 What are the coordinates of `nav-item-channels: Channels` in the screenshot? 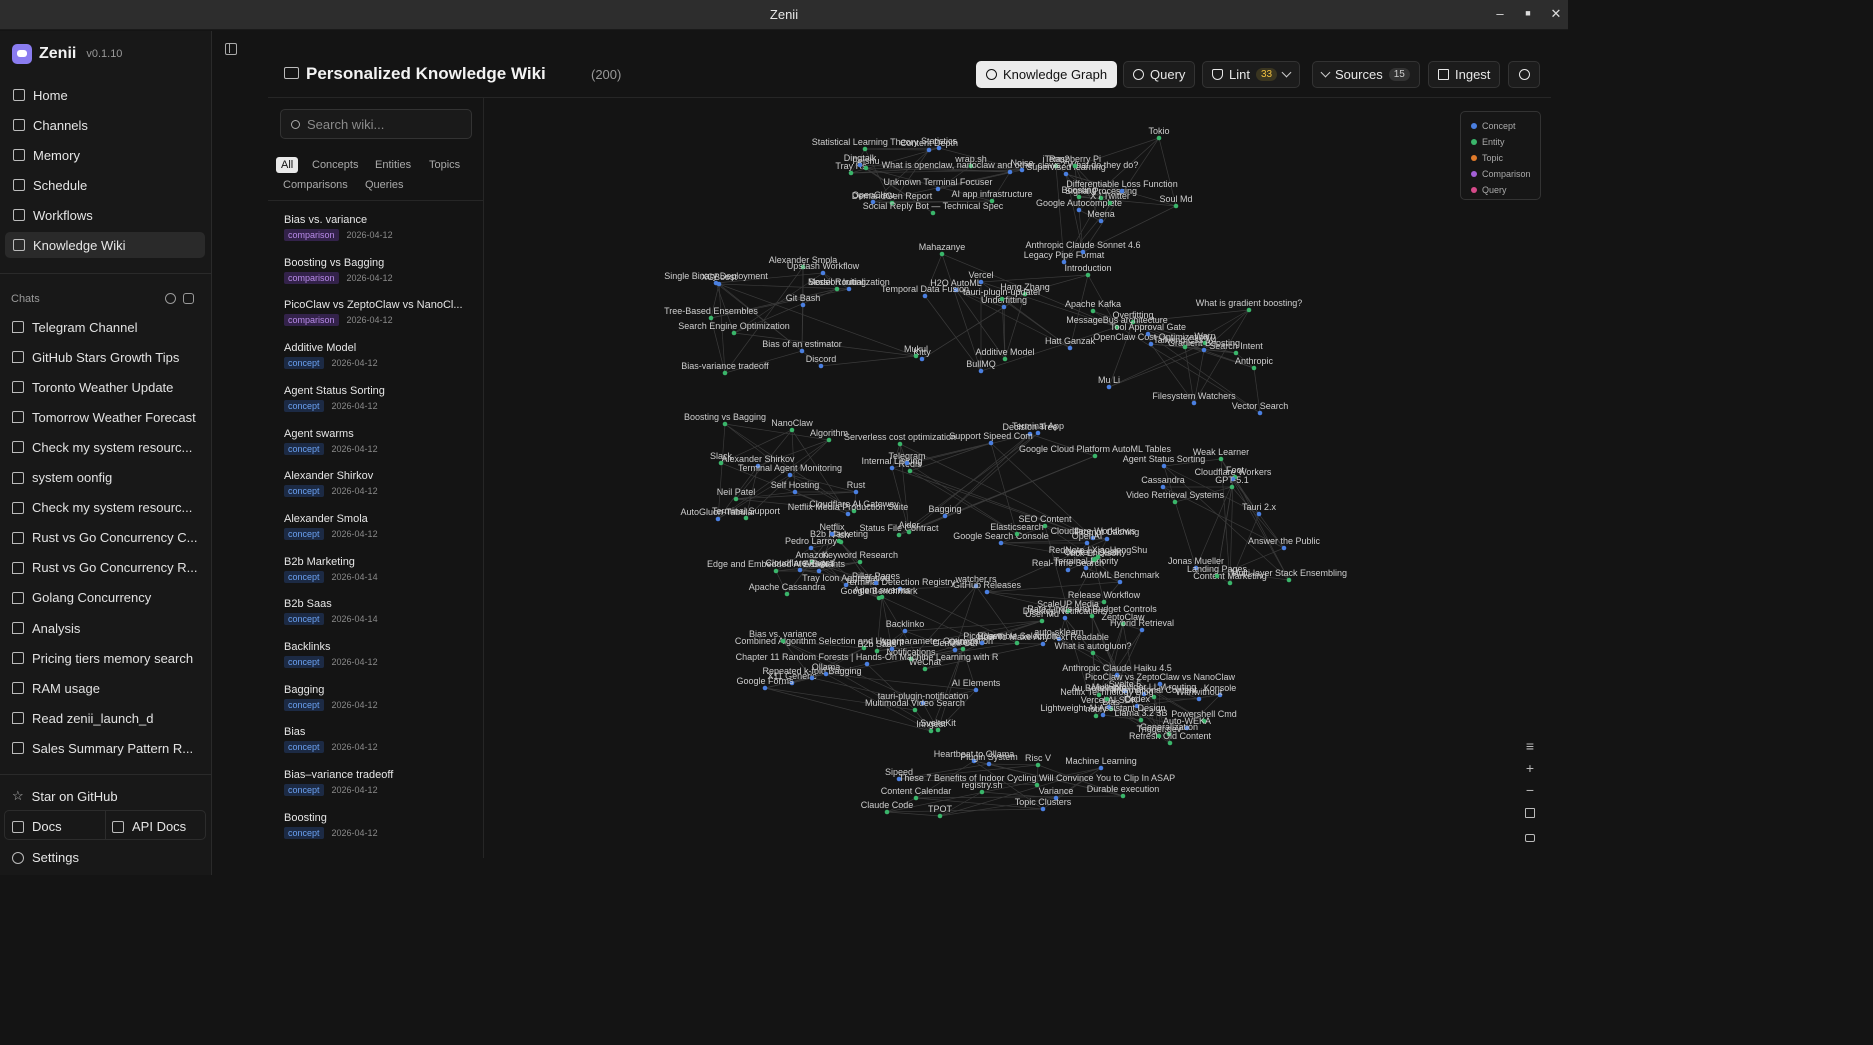 It's located at (105, 125).